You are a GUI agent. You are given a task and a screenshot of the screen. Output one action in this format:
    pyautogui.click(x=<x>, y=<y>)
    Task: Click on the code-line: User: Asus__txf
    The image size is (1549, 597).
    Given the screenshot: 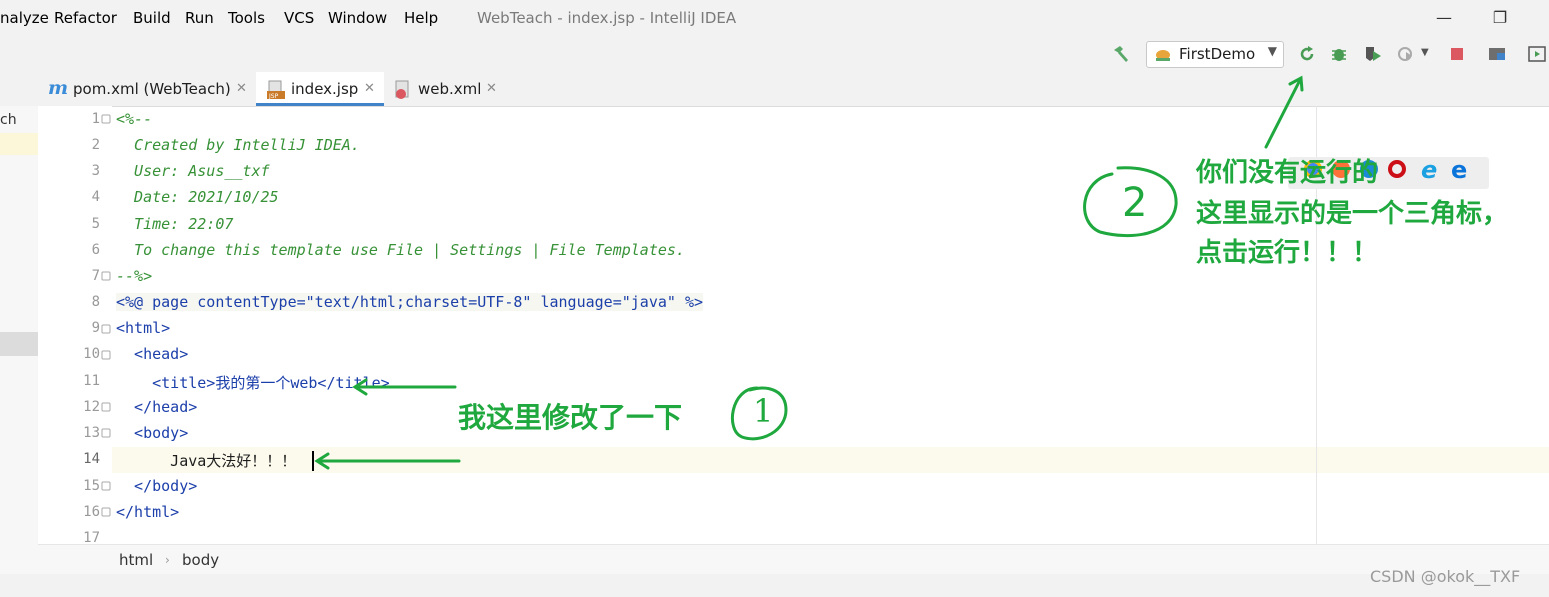 What is the action you would take?
    pyautogui.click(x=193, y=171)
    